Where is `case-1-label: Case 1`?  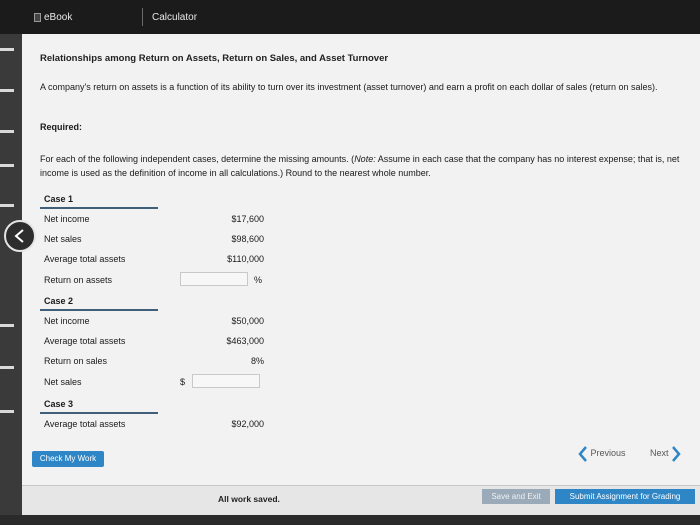 case-1-label: Case 1 is located at coordinates (59, 199).